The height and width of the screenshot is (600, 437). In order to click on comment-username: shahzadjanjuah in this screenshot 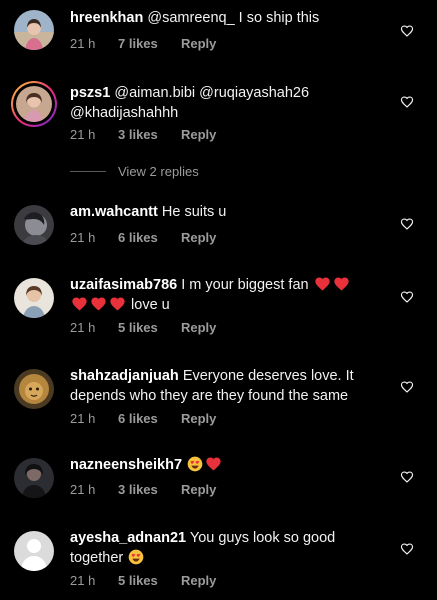, I will do `click(124, 376)`.